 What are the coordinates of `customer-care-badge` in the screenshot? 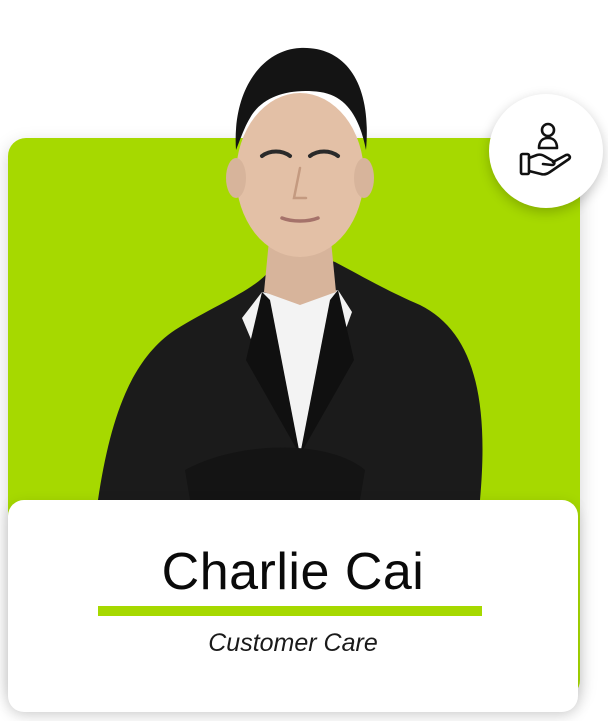 It's located at (546, 151).